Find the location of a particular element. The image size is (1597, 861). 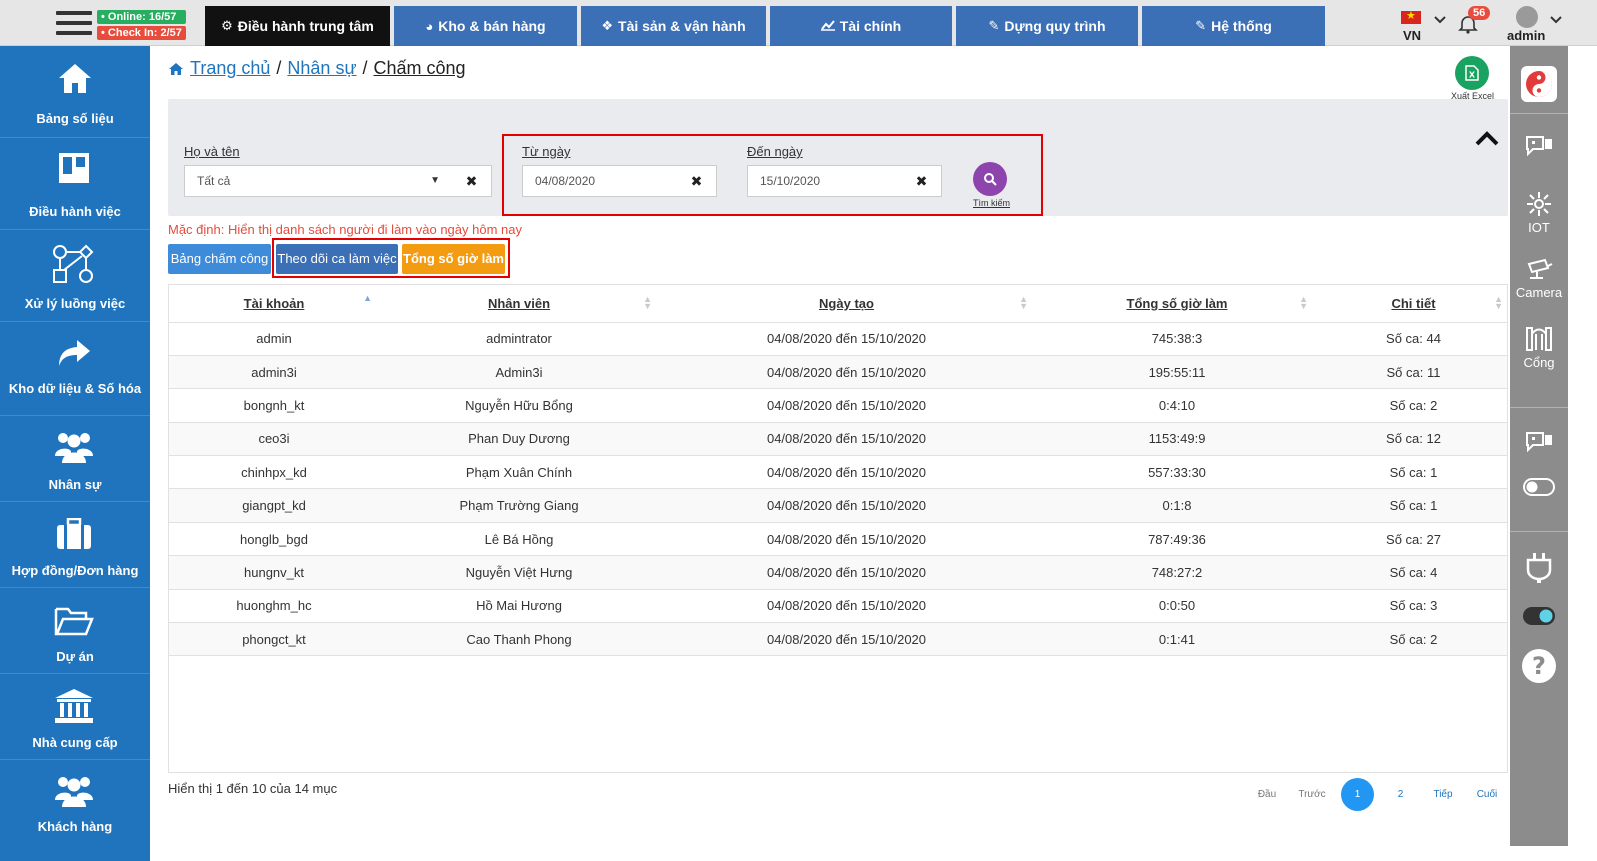

clear-name-button: ✖ is located at coordinates (472, 181).